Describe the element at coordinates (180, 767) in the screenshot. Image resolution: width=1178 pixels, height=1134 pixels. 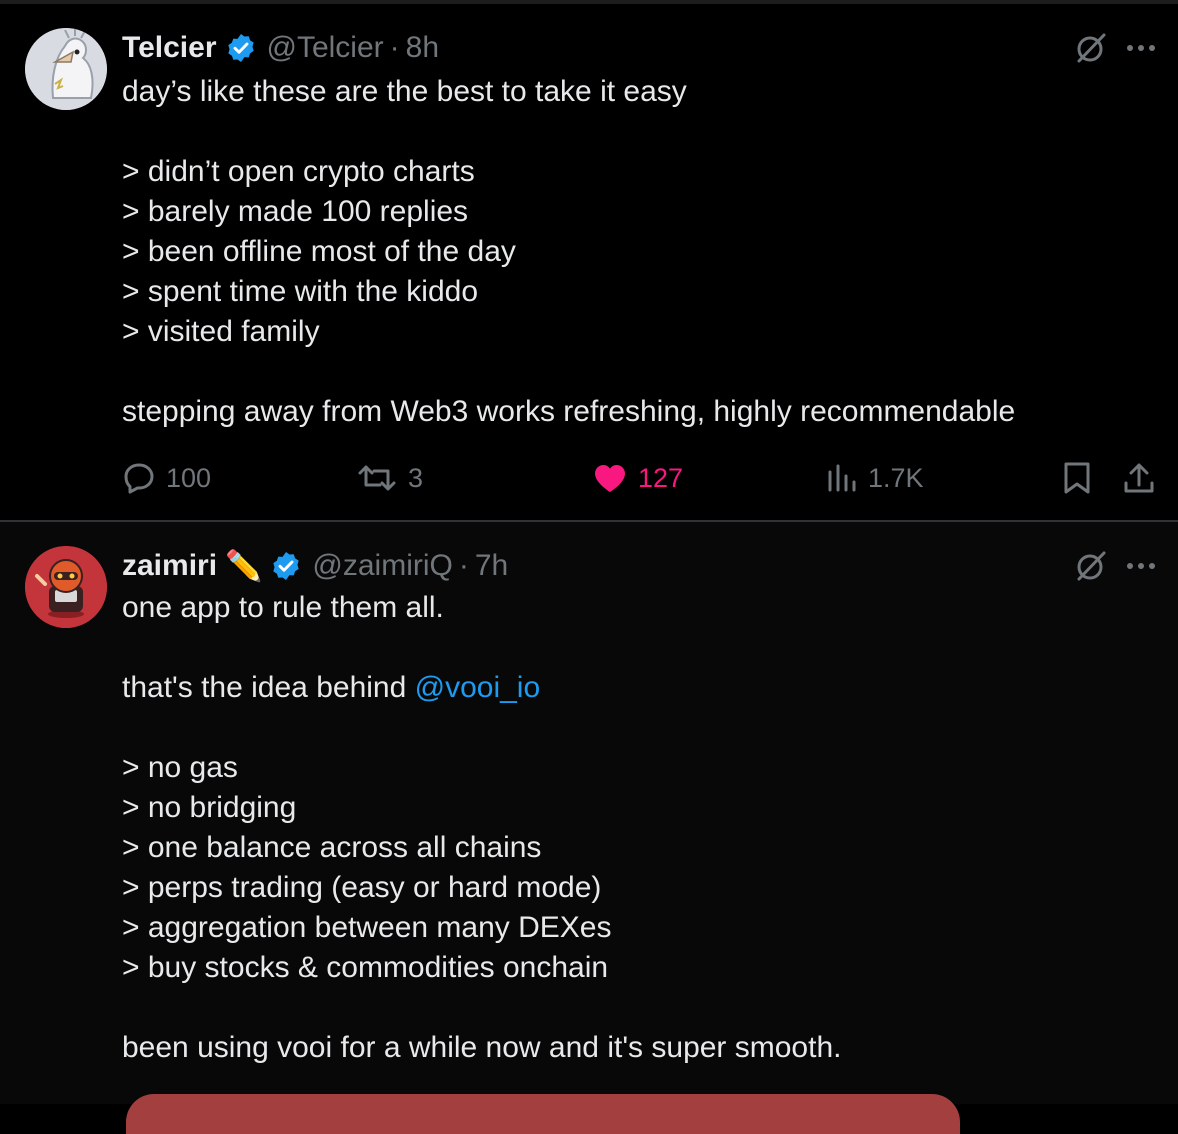
I see `tweet-line: > no gas` at that location.